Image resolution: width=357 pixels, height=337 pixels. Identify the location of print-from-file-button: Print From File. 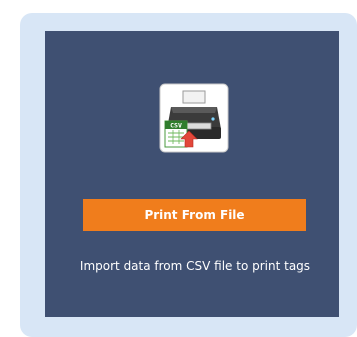
(194, 215).